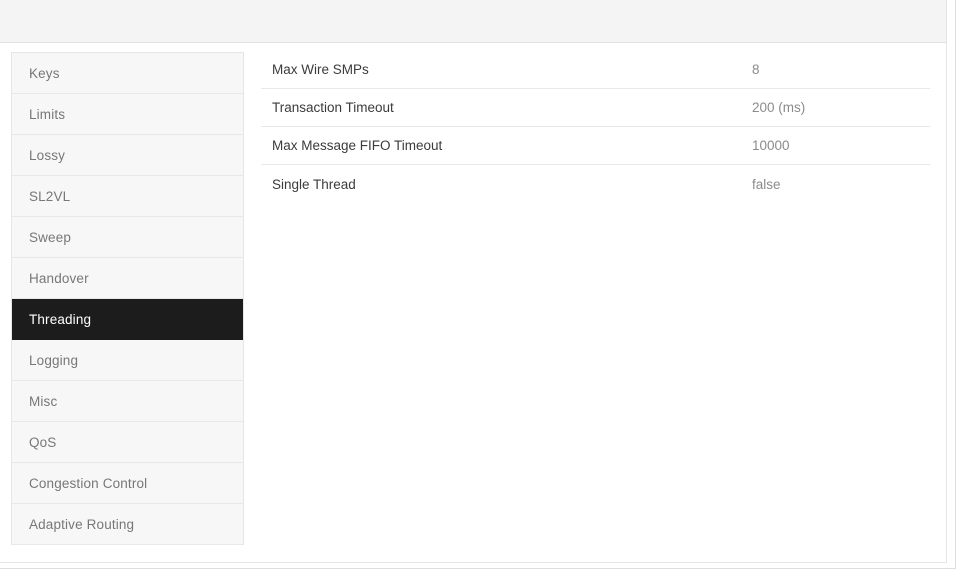  Describe the element at coordinates (771, 145) in the screenshot. I see `setting-value: 10000` at that location.